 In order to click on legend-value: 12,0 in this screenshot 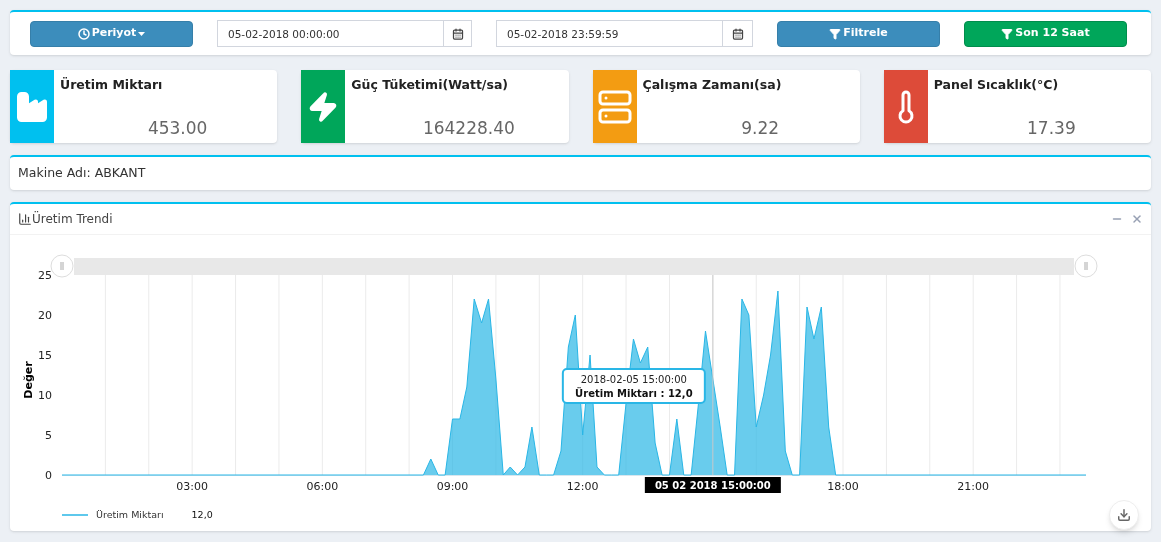, I will do `click(202, 514)`.